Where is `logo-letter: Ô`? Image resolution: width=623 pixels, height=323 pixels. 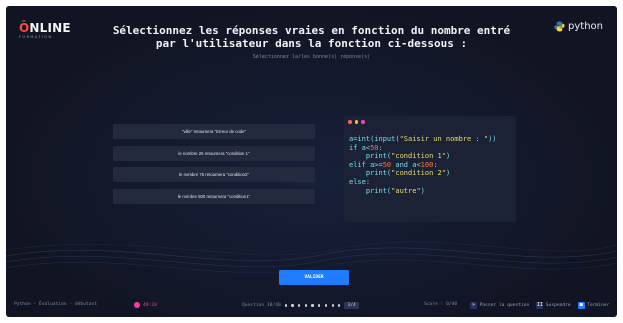 logo-letter: Ô is located at coordinates (24, 28).